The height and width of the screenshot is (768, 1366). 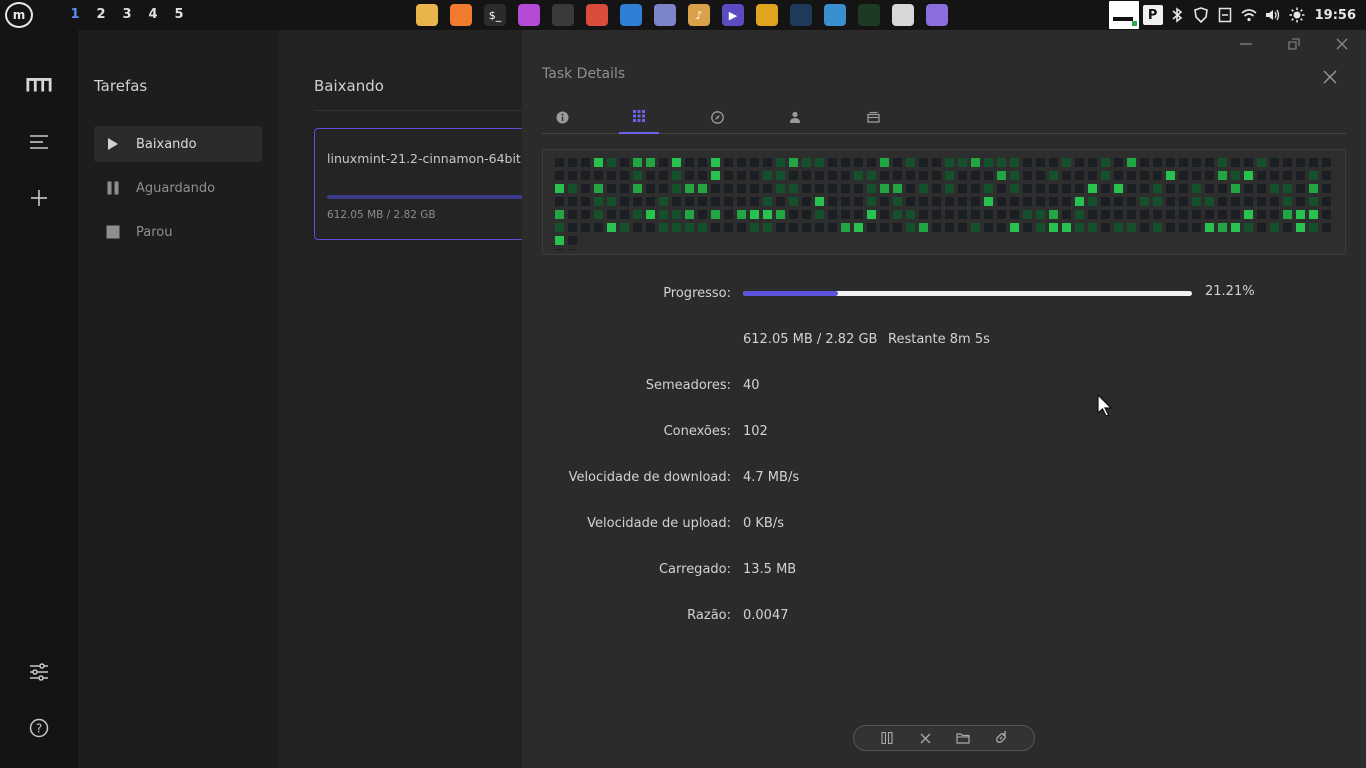 I want to click on menu-icon, so click(x=39, y=142).